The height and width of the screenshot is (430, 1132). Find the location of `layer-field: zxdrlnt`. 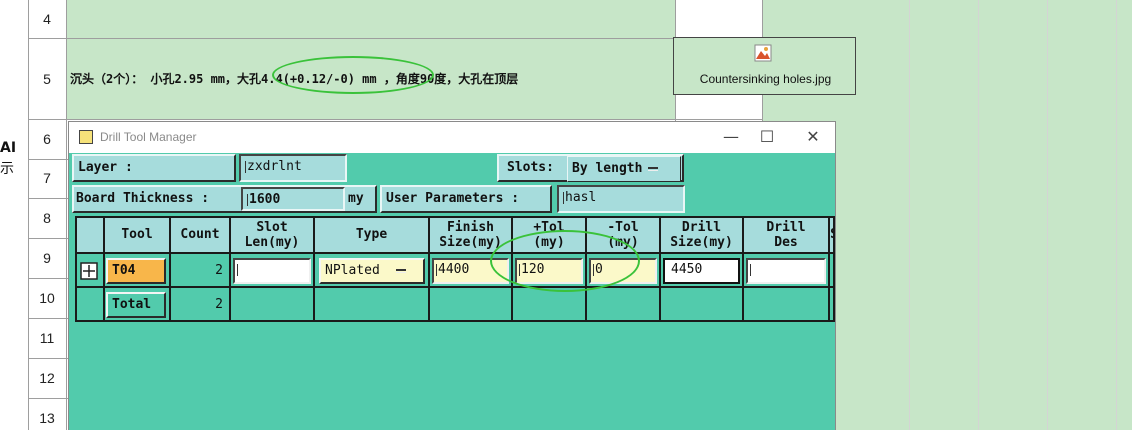

layer-field: zxdrlnt is located at coordinates (293, 168).